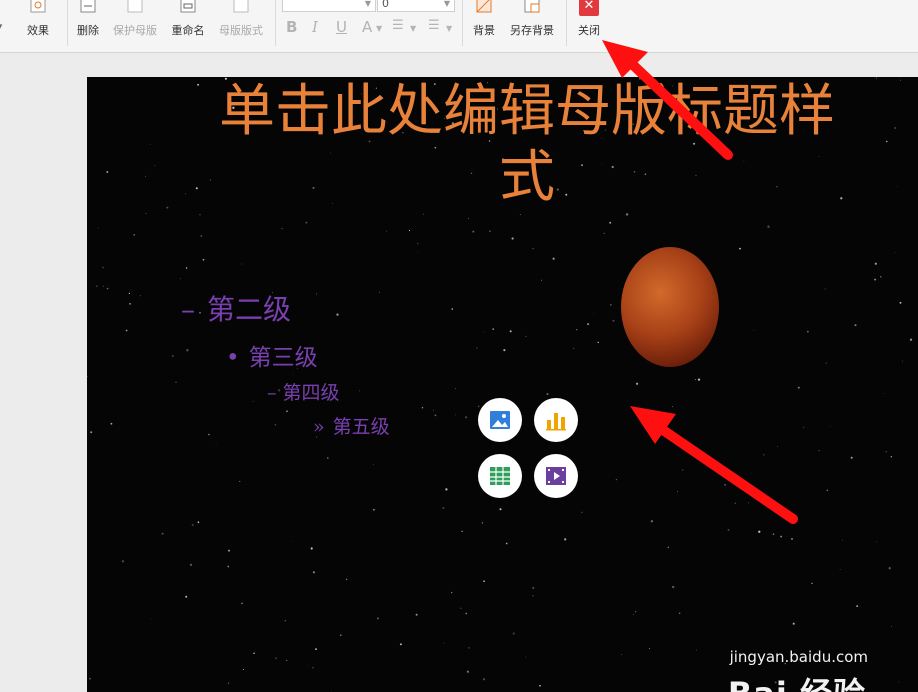  What do you see at coordinates (714, 465) in the screenshot?
I see `annotation-arrow-slide` at bounding box center [714, 465].